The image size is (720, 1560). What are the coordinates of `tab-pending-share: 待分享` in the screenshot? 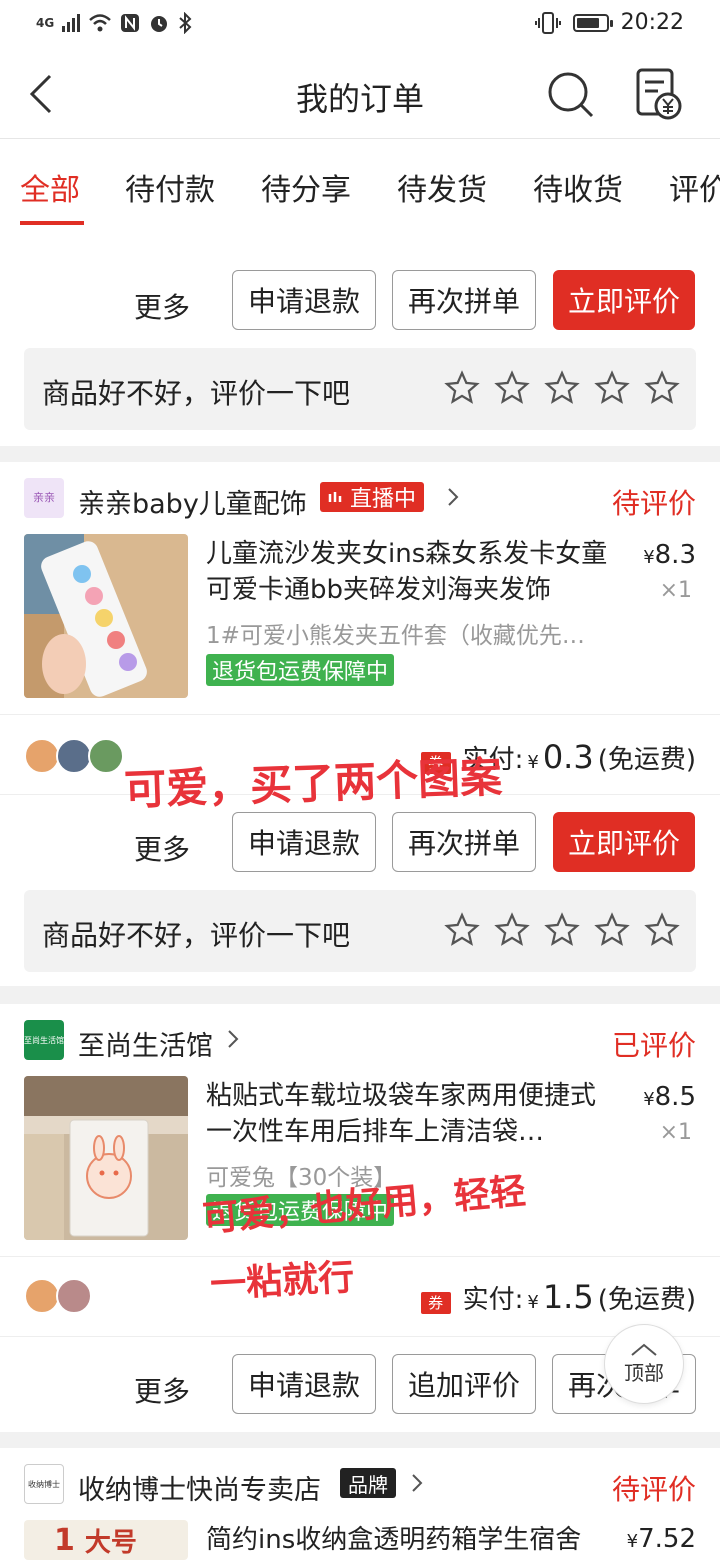 It's located at (306, 187).